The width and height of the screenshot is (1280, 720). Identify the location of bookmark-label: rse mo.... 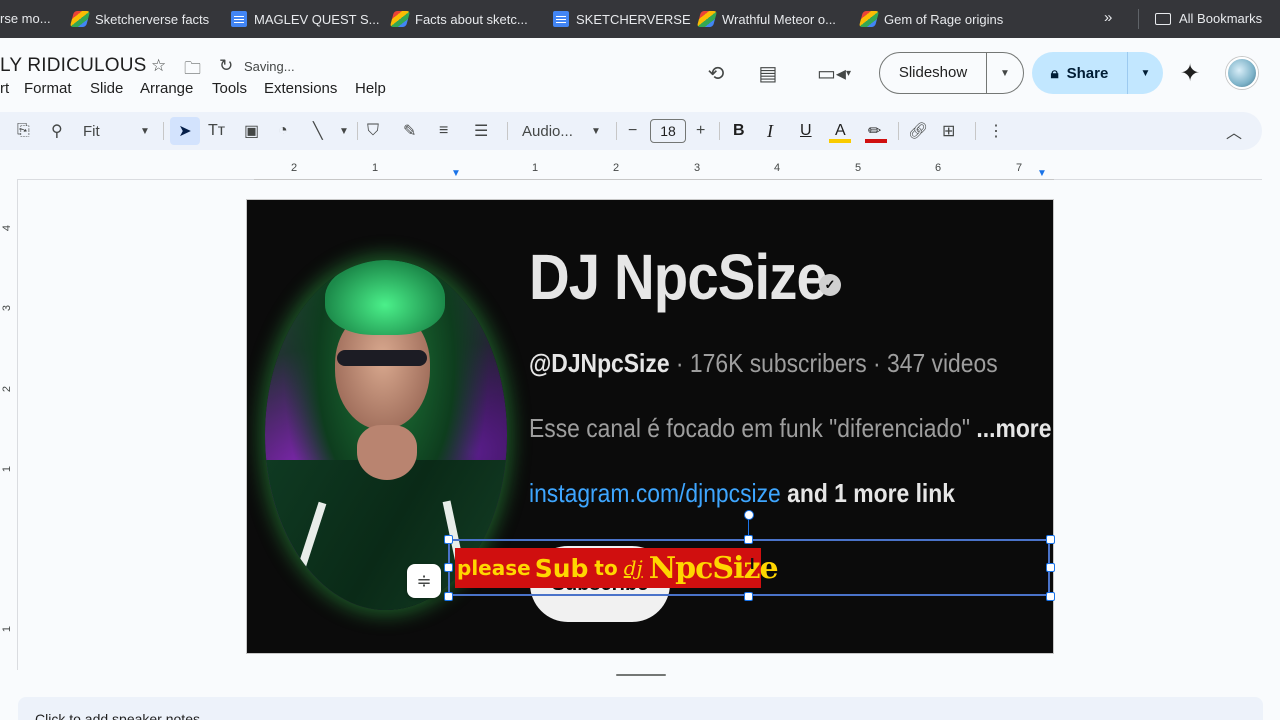
(25, 18).